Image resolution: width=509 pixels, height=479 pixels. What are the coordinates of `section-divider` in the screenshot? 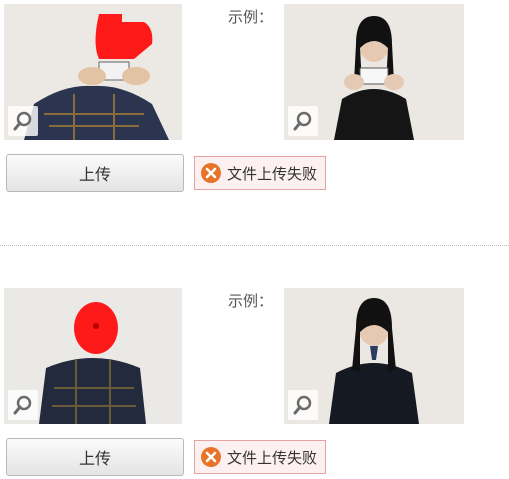 It's located at (254, 245).